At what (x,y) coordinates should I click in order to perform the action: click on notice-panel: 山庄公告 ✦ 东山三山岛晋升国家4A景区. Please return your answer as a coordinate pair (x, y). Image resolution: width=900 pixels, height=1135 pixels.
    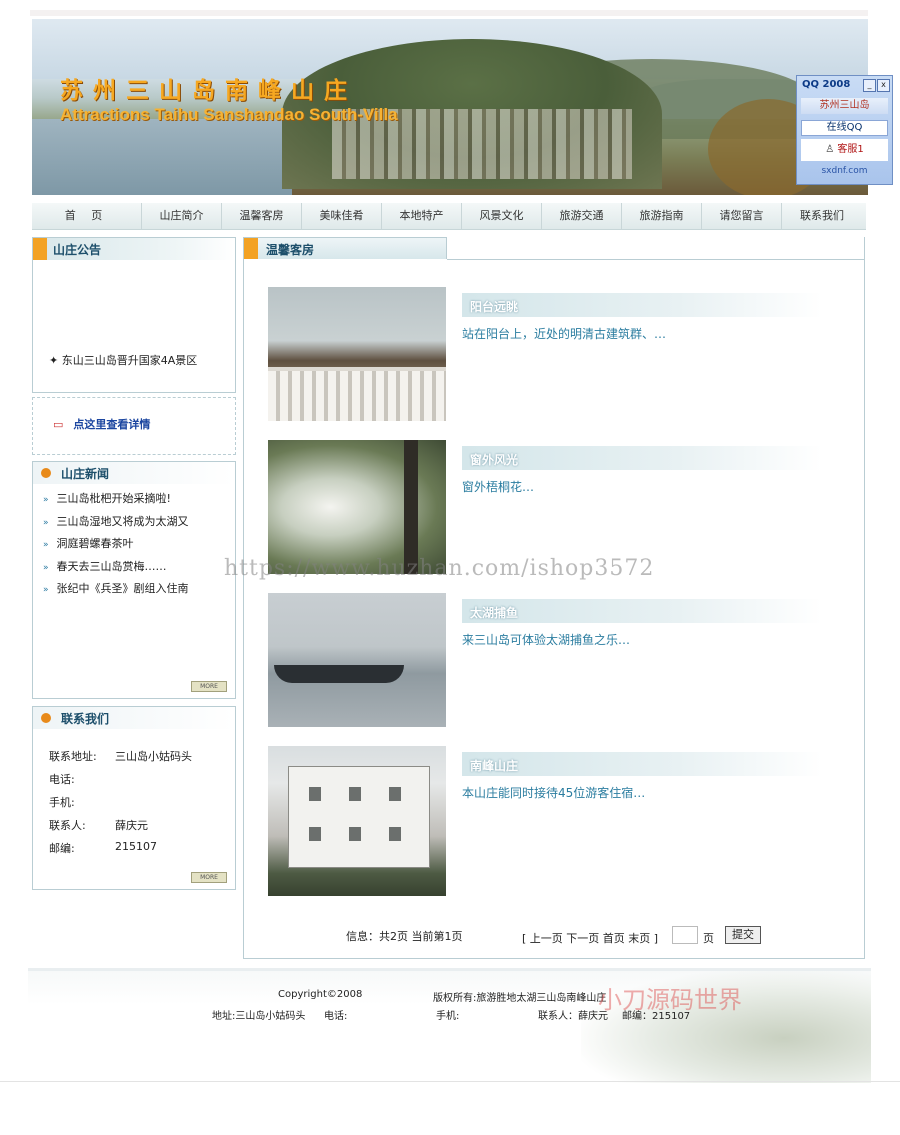
    Looking at the image, I should click on (134, 315).